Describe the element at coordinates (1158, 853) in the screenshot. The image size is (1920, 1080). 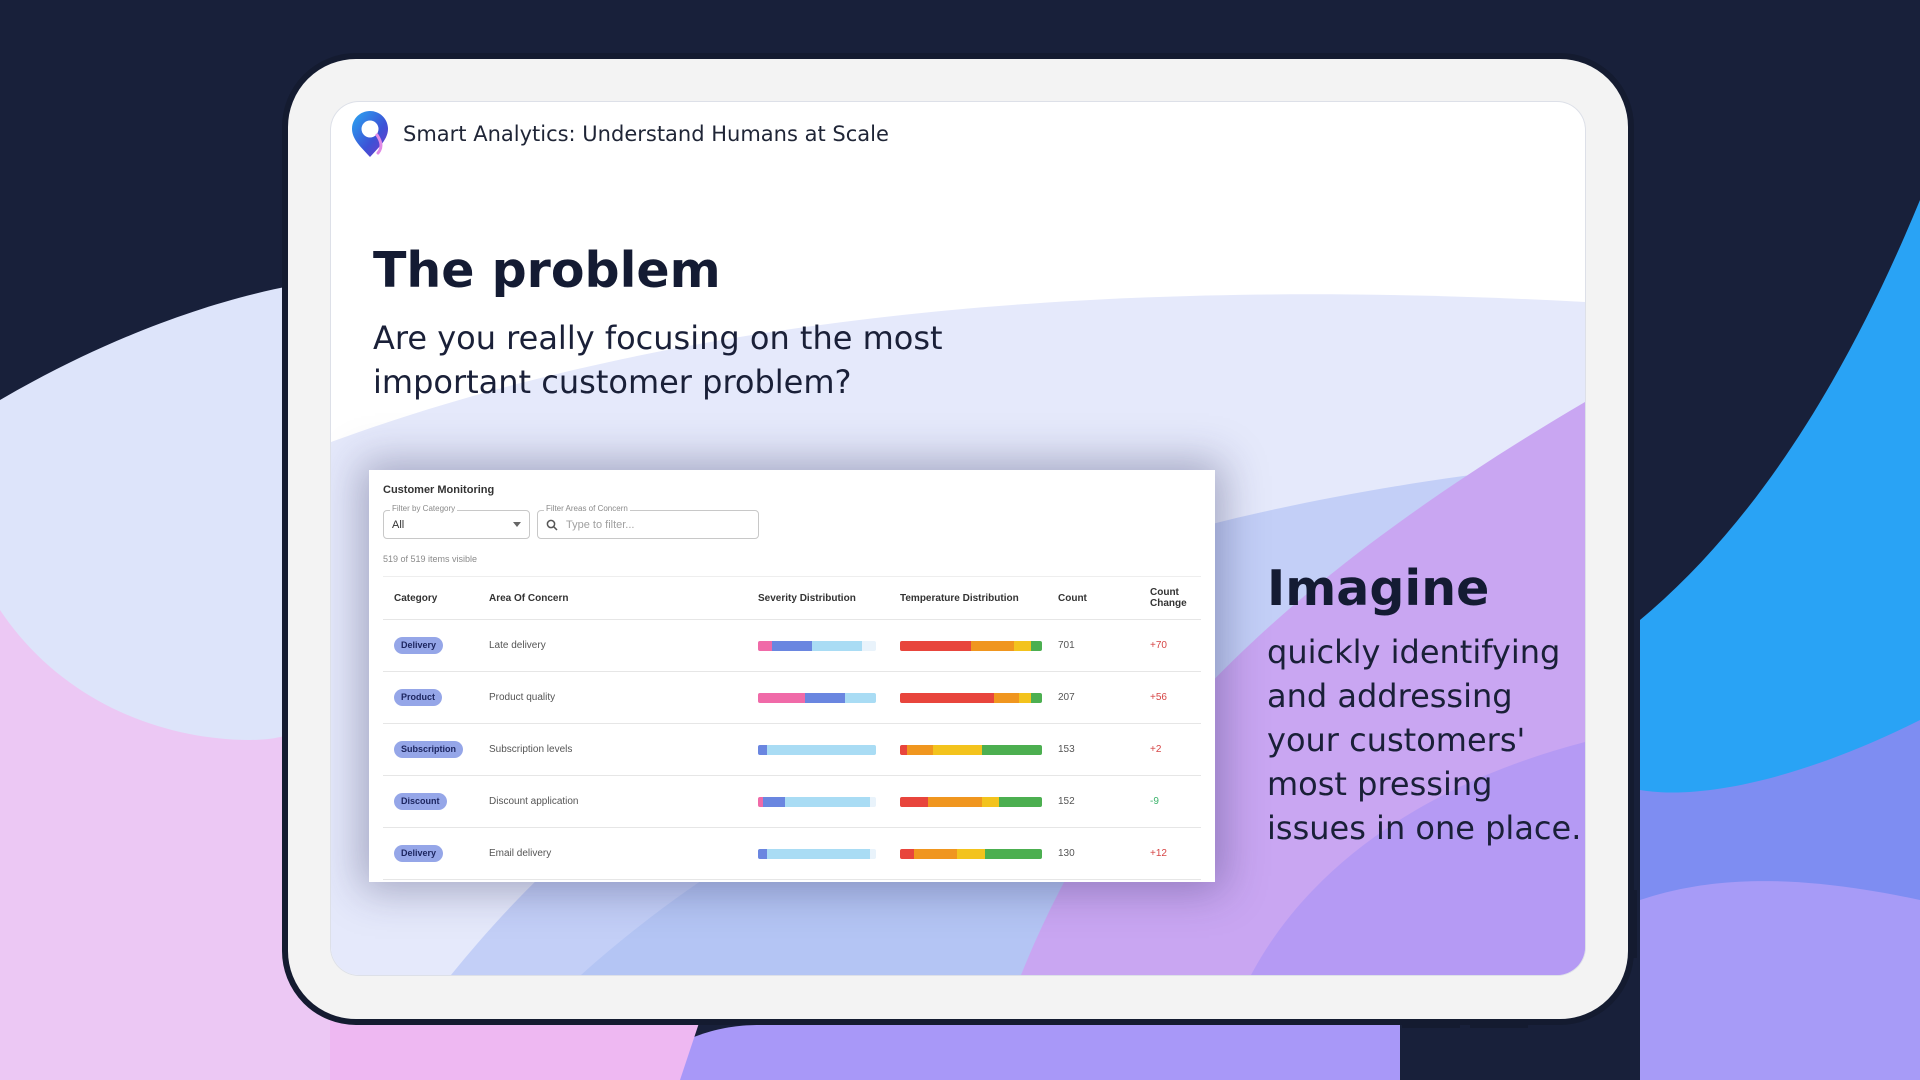
I see `count-change-value: +12` at that location.